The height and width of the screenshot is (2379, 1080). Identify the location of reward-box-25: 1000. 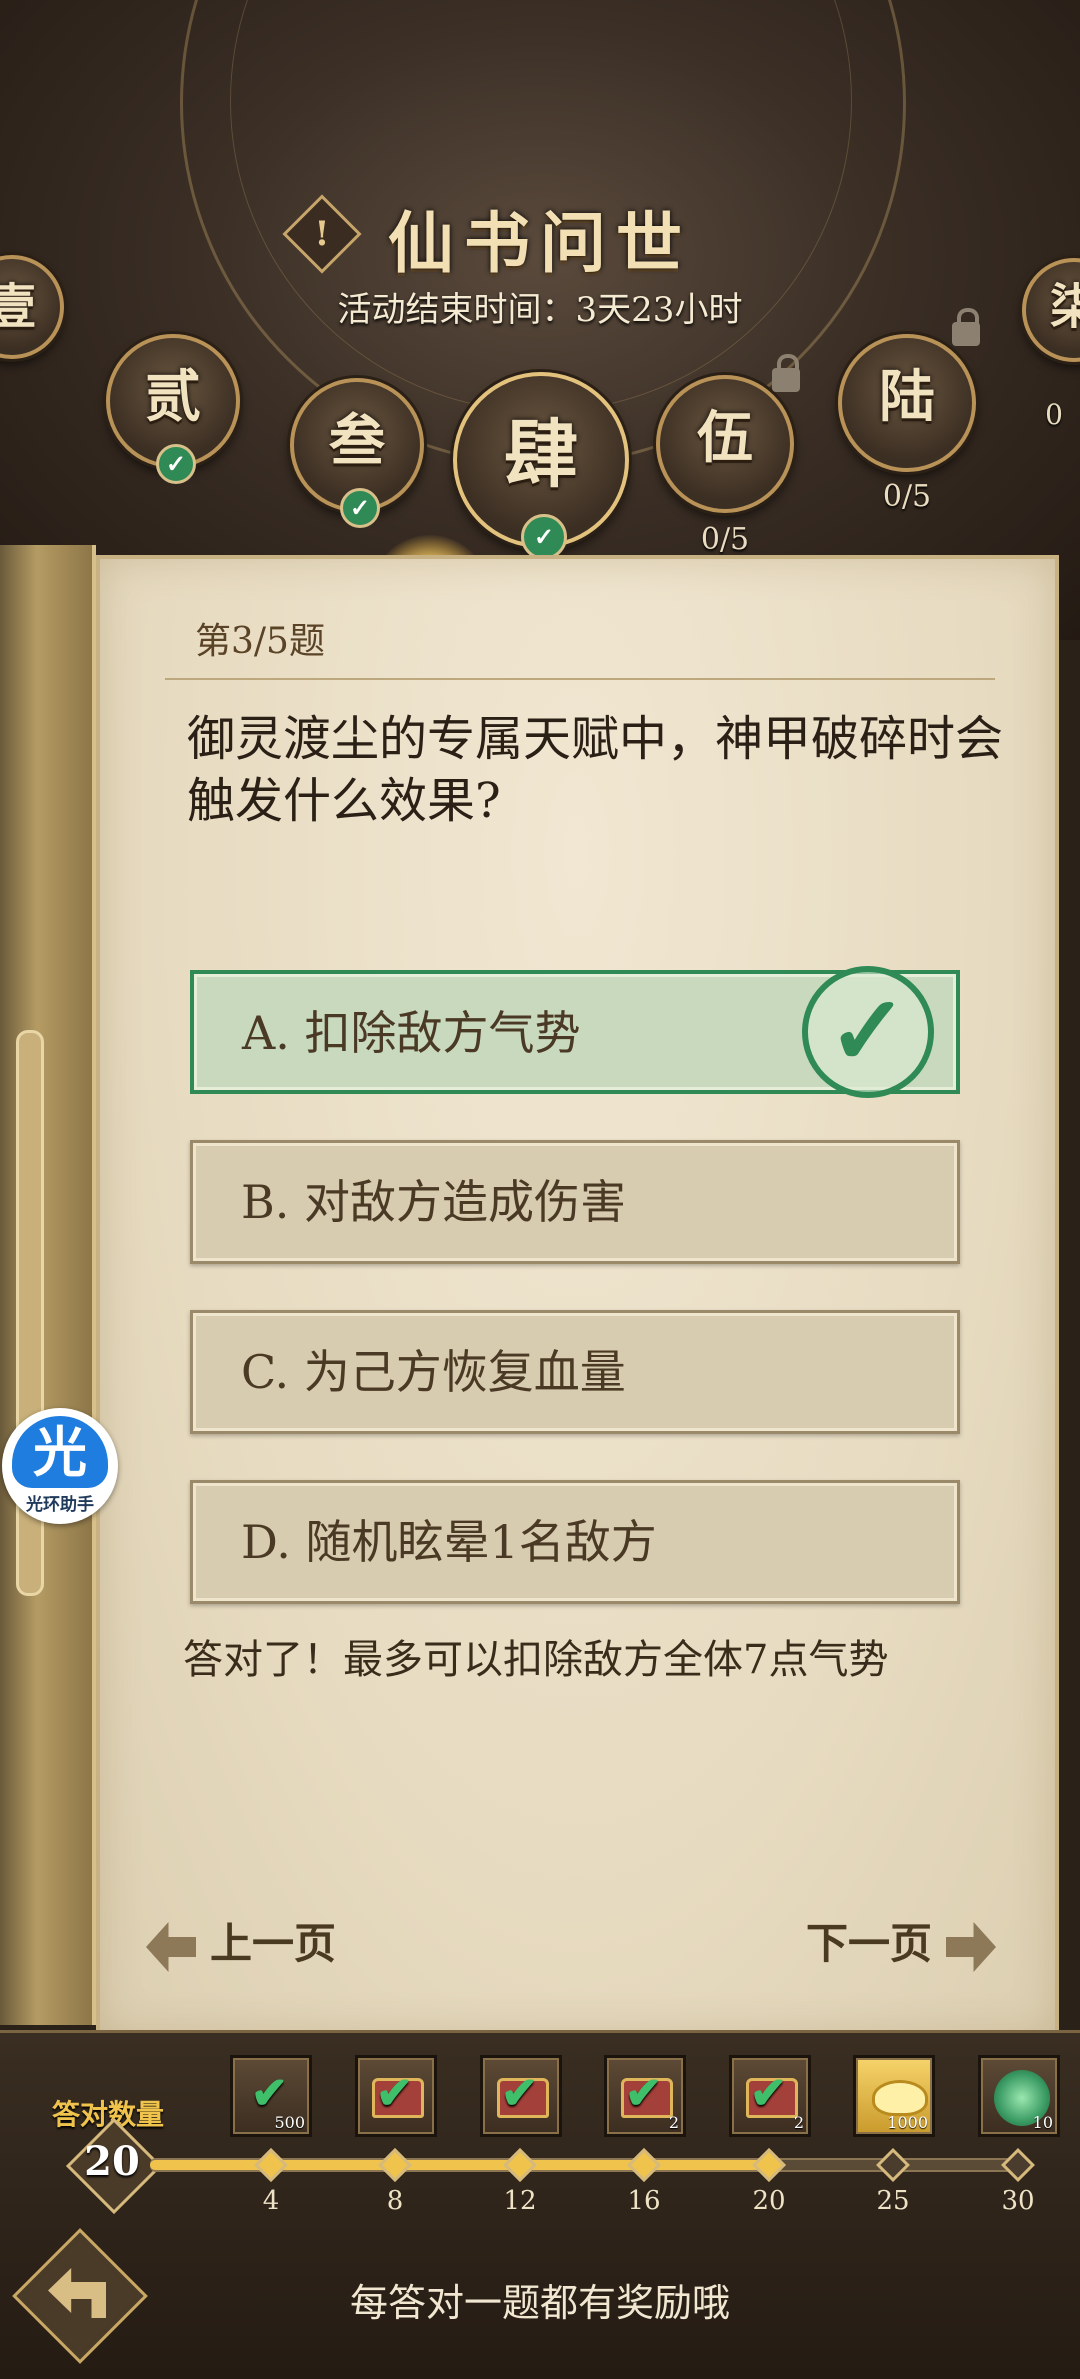
(894, 2096).